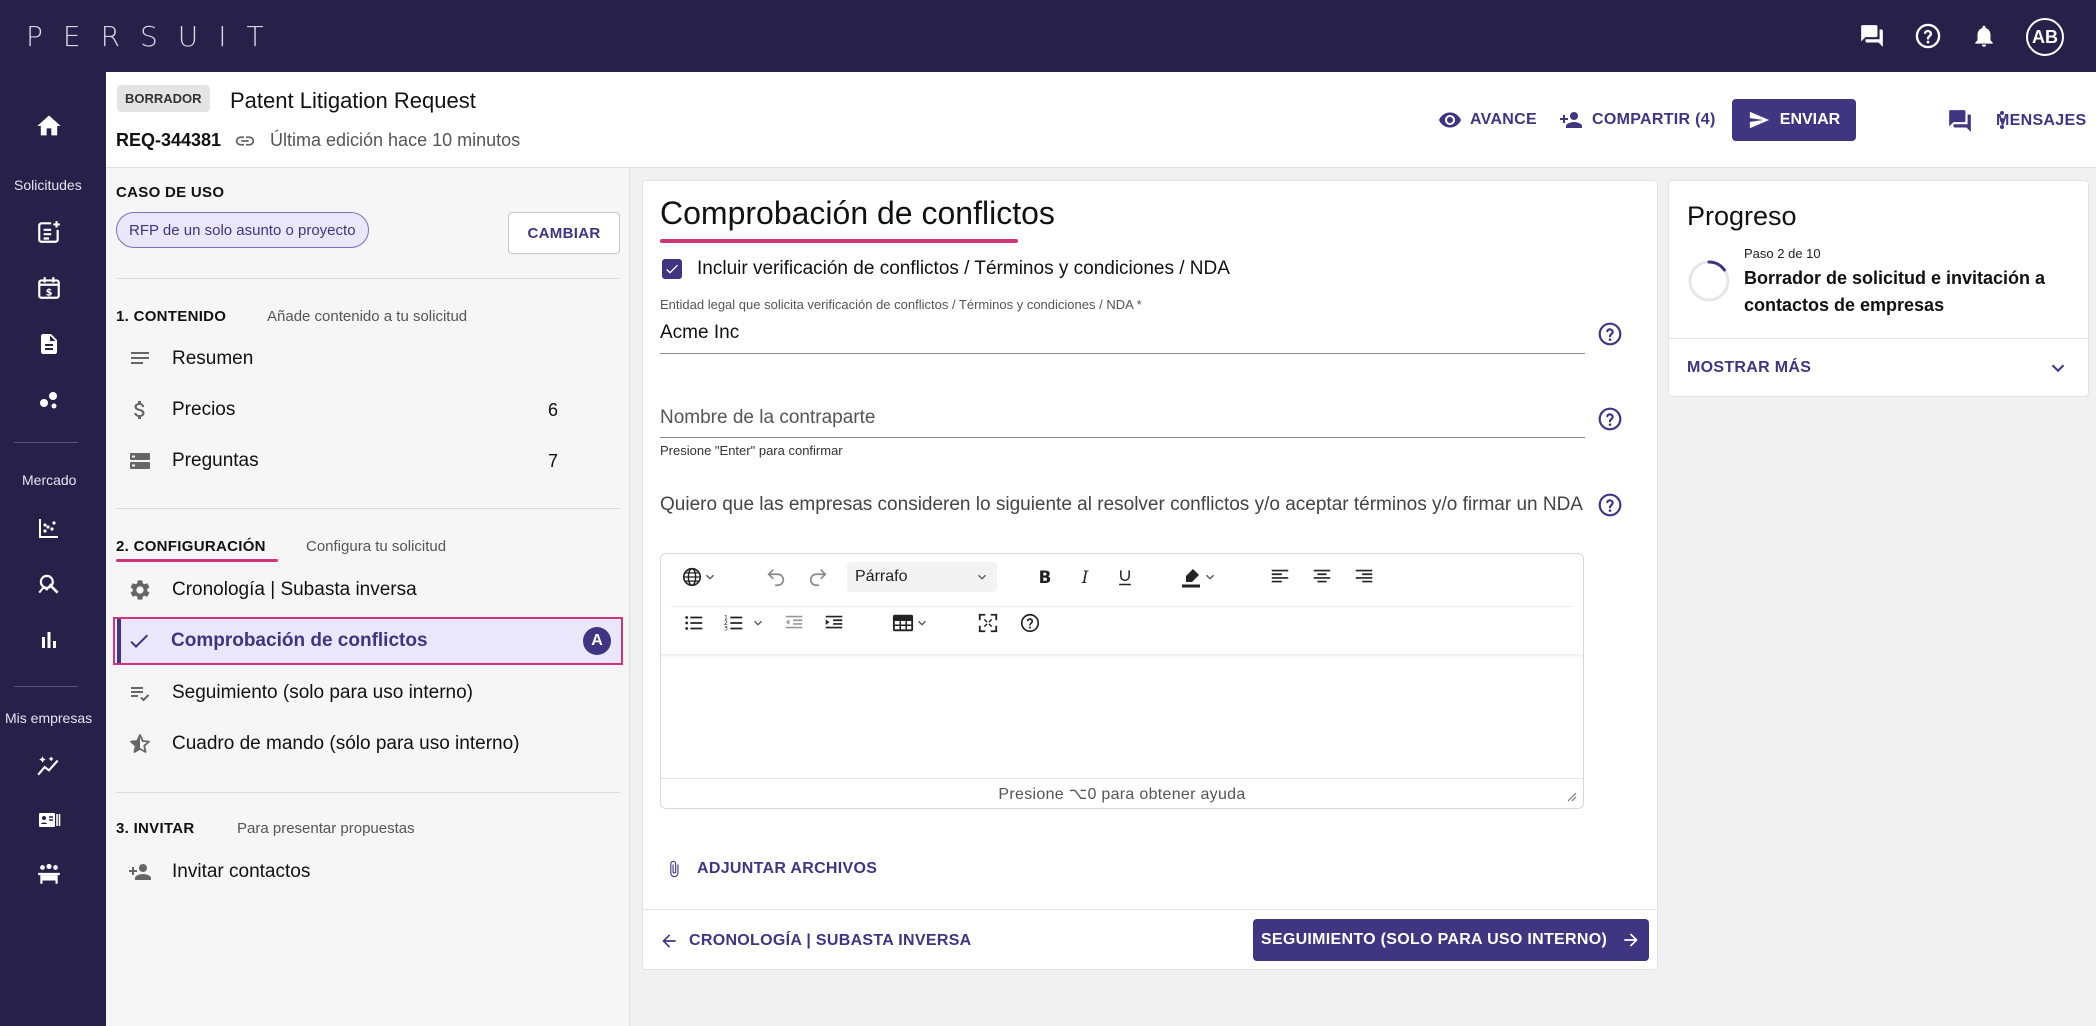  What do you see at coordinates (771, 869) in the screenshot?
I see `attach-files-button: ADJUNTAR ARCHIVOS` at bounding box center [771, 869].